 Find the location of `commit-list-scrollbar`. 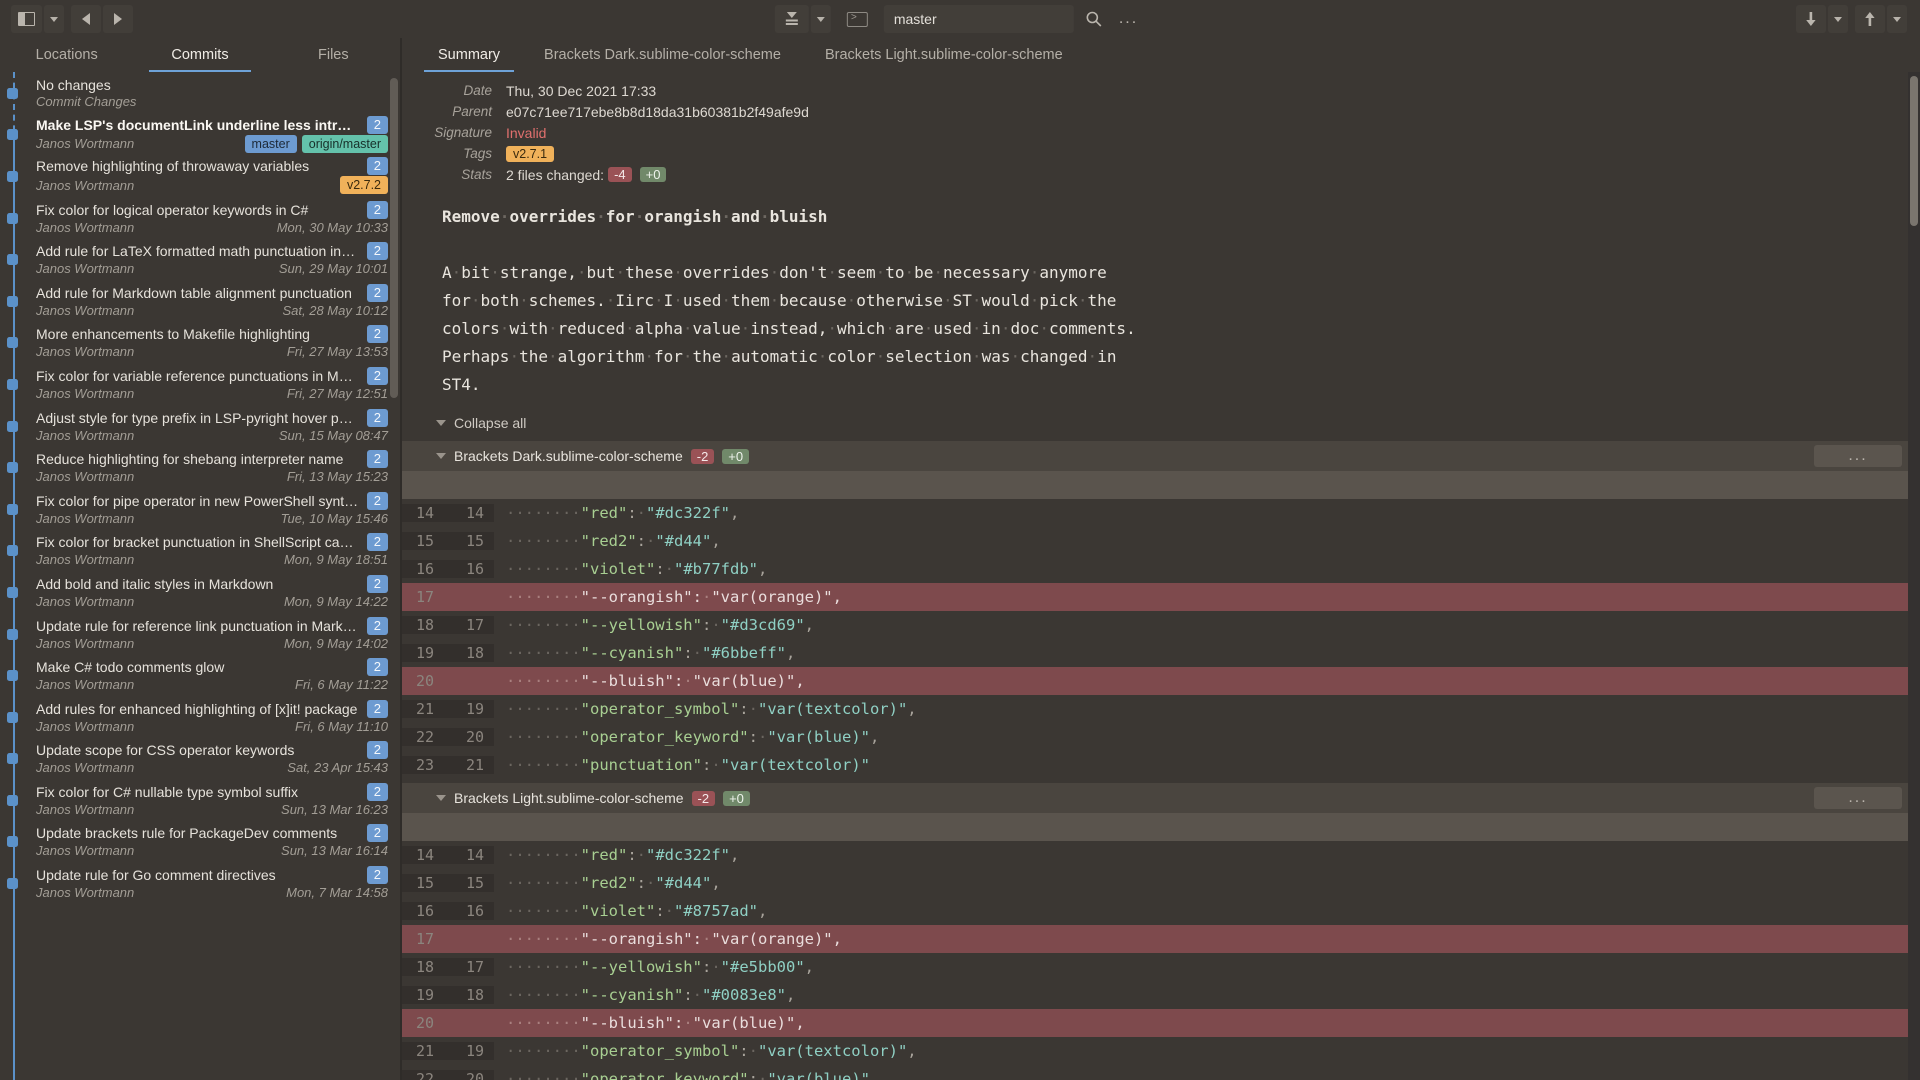

commit-list-scrollbar is located at coordinates (395, 576).